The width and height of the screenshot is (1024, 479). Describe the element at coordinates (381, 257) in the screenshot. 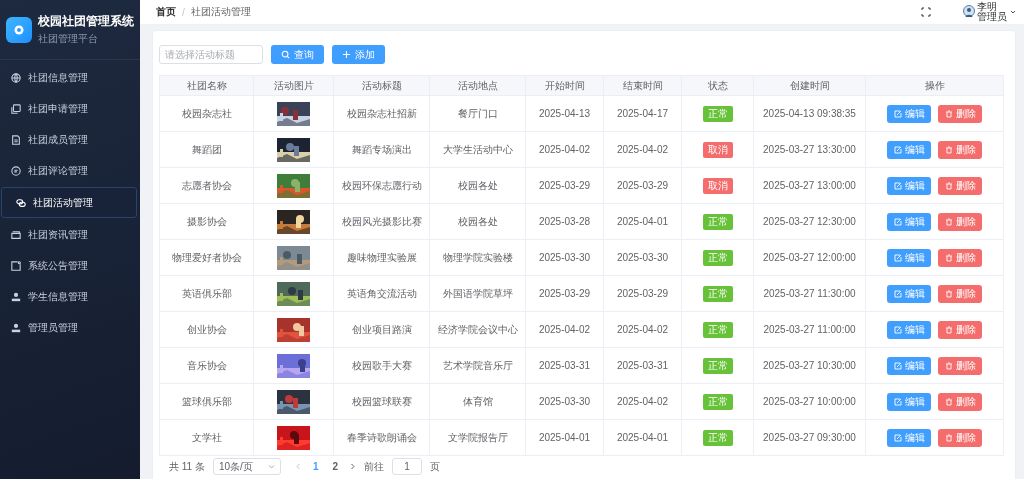

I see `table-cell: 趣味物理实验展` at that location.